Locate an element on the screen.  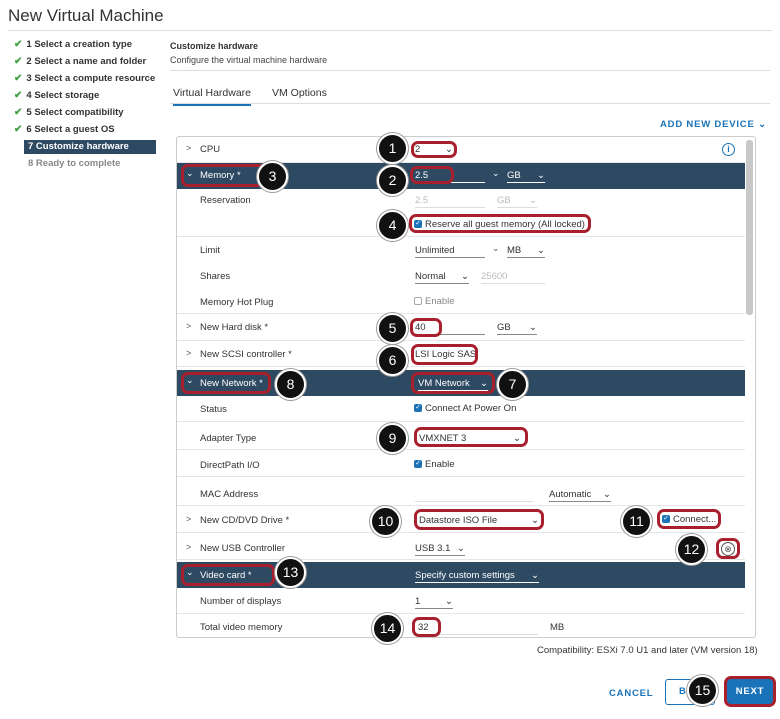
step-label: 4 Select storage is located at coordinates (63, 95).